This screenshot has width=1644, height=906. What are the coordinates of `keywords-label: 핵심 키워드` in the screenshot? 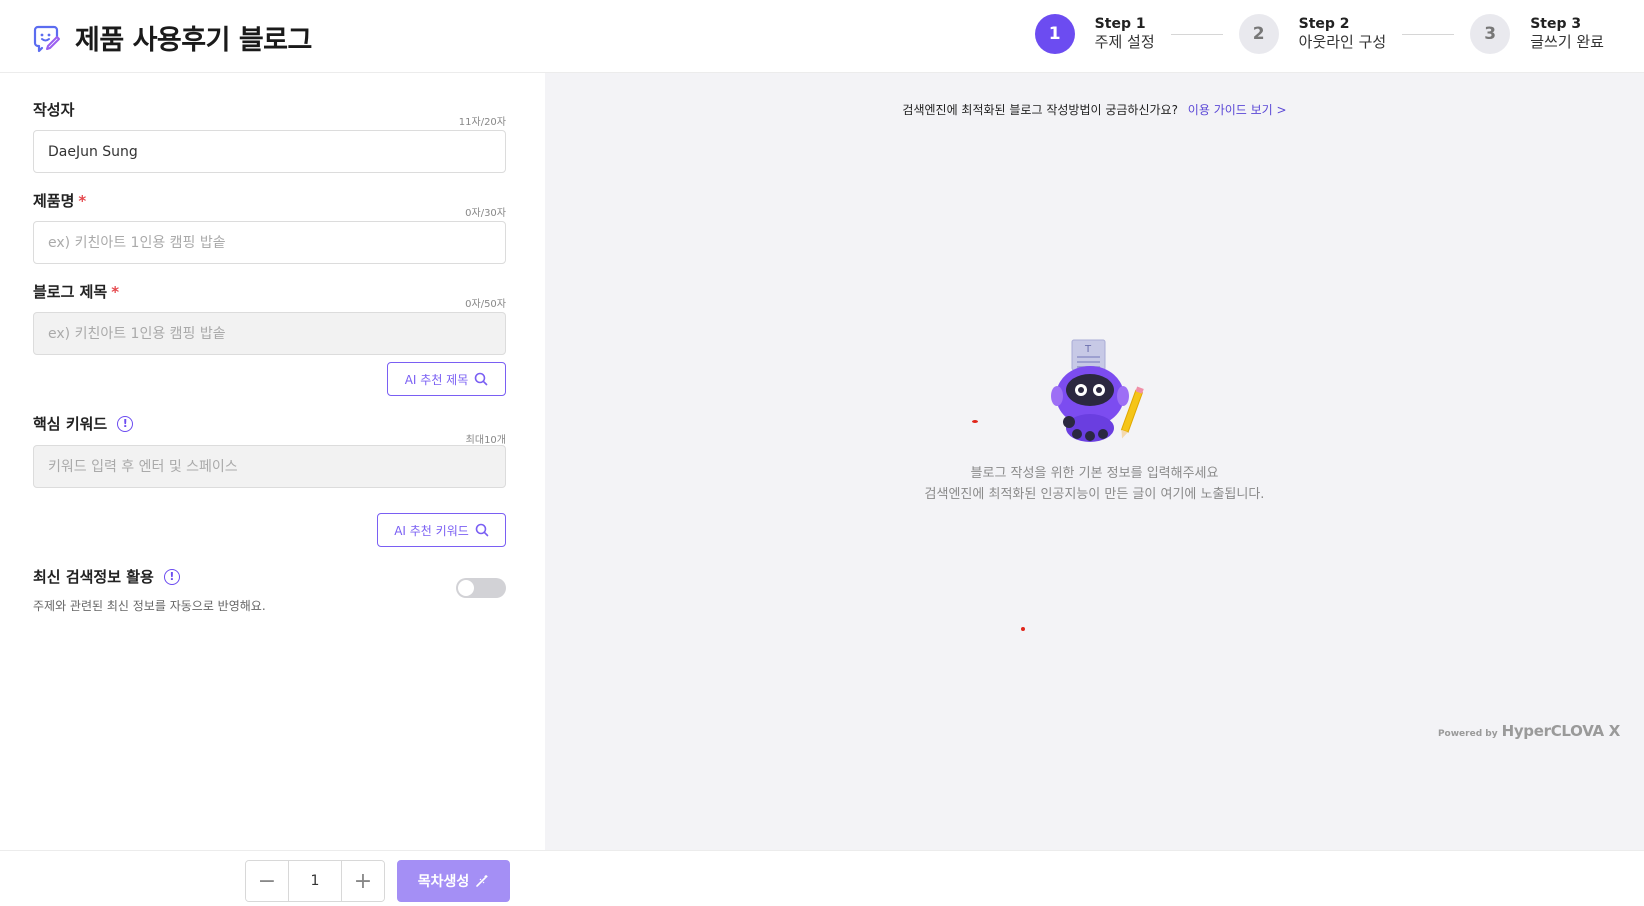 It's located at (70, 424).